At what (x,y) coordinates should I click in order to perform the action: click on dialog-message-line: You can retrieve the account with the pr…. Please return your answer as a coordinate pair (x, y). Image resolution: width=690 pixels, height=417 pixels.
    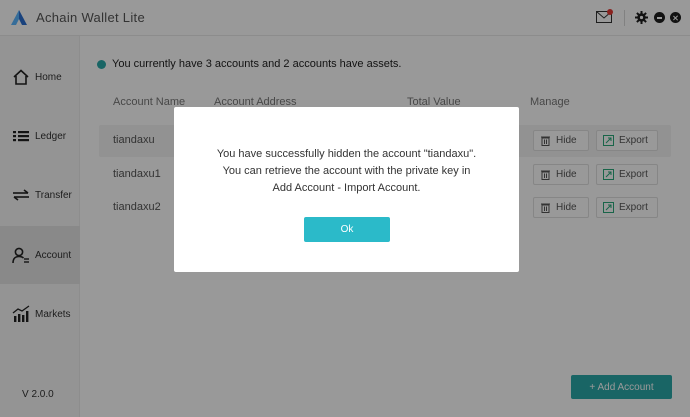
    Looking at the image, I should click on (346, 171).